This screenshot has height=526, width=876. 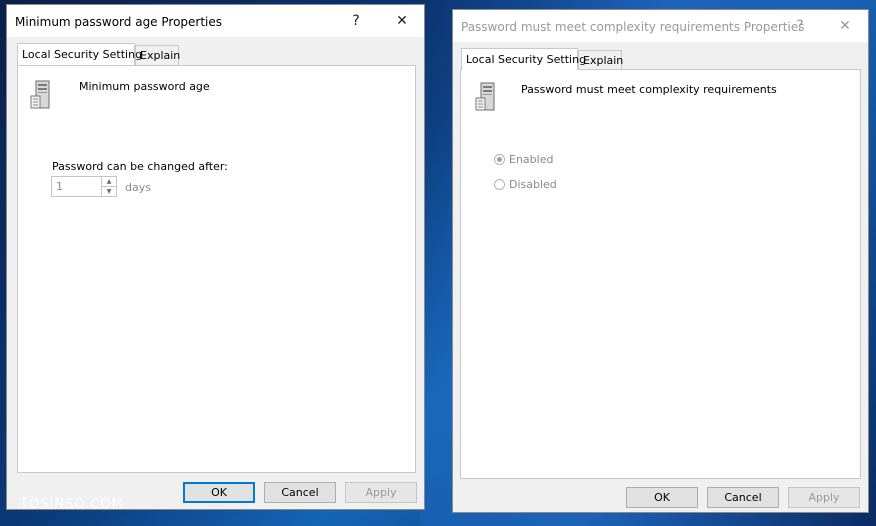 What do you see at coordinates (499, 159) in the screenshot?
I see `radio-enabled-icon` at bounding box center [499, 159].